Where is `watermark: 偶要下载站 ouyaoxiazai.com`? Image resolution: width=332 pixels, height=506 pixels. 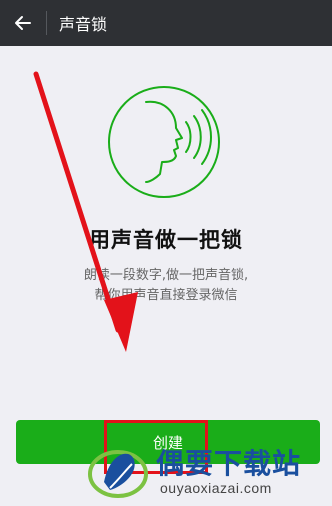 watermark: 偶要下载站 ouyaoxiazai.com is located at coordinates (209, 473).